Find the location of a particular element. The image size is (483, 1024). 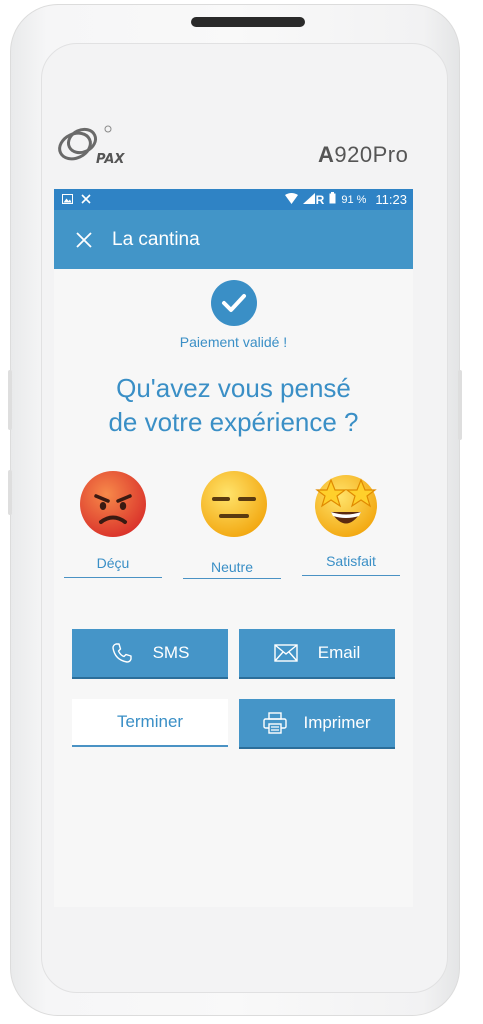

svg-text: PAX is located at coordinates (110, 159).